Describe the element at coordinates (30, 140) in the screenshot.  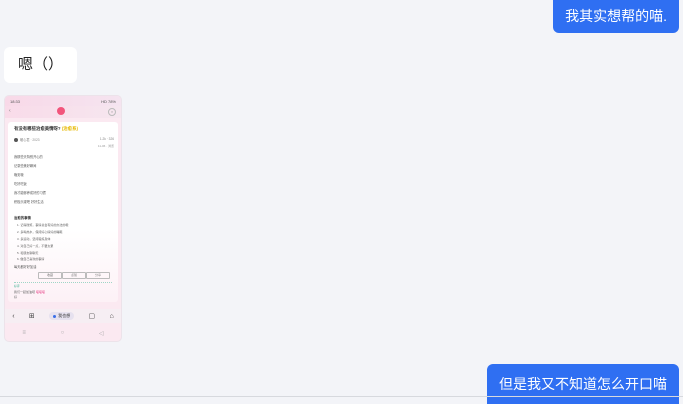
I see `post-author: 暖心君 · 2023` at that location.